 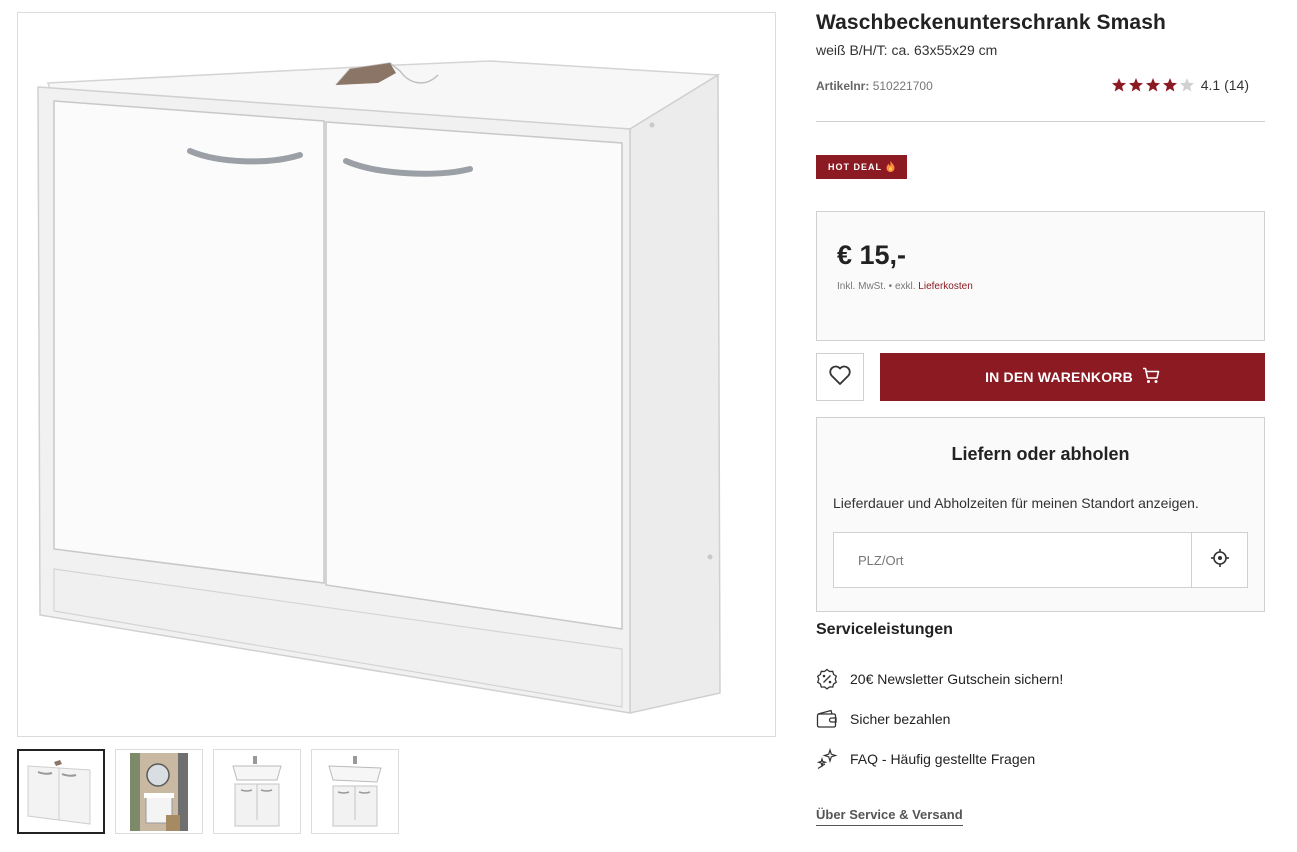 I want to click on locate-button, so click(x=1219, y=560).